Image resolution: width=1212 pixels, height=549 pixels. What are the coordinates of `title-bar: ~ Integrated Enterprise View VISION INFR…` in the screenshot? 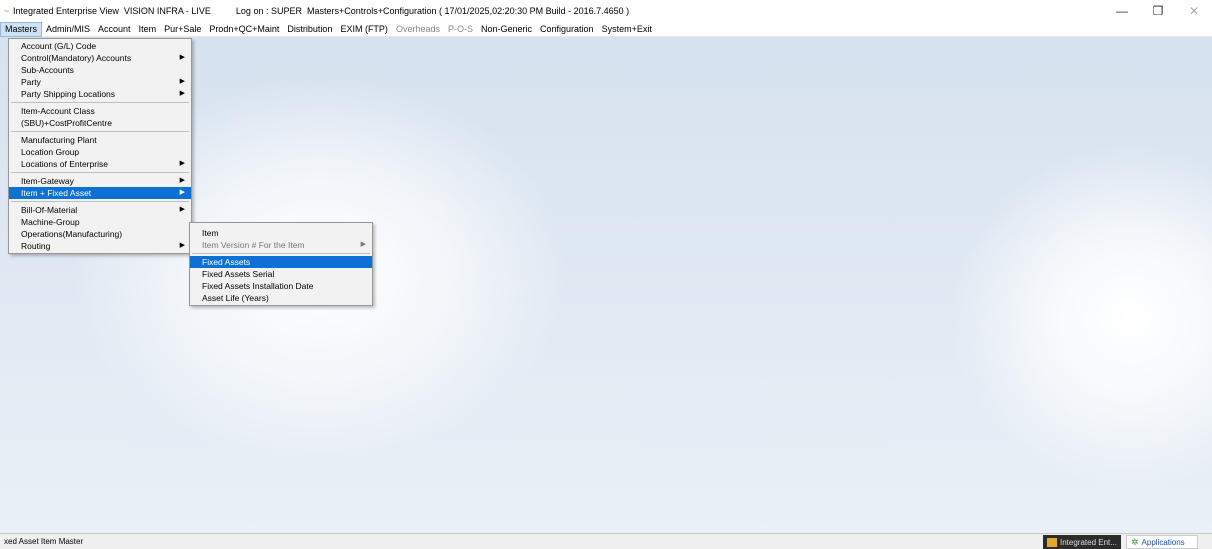 It's located at (606, 11).